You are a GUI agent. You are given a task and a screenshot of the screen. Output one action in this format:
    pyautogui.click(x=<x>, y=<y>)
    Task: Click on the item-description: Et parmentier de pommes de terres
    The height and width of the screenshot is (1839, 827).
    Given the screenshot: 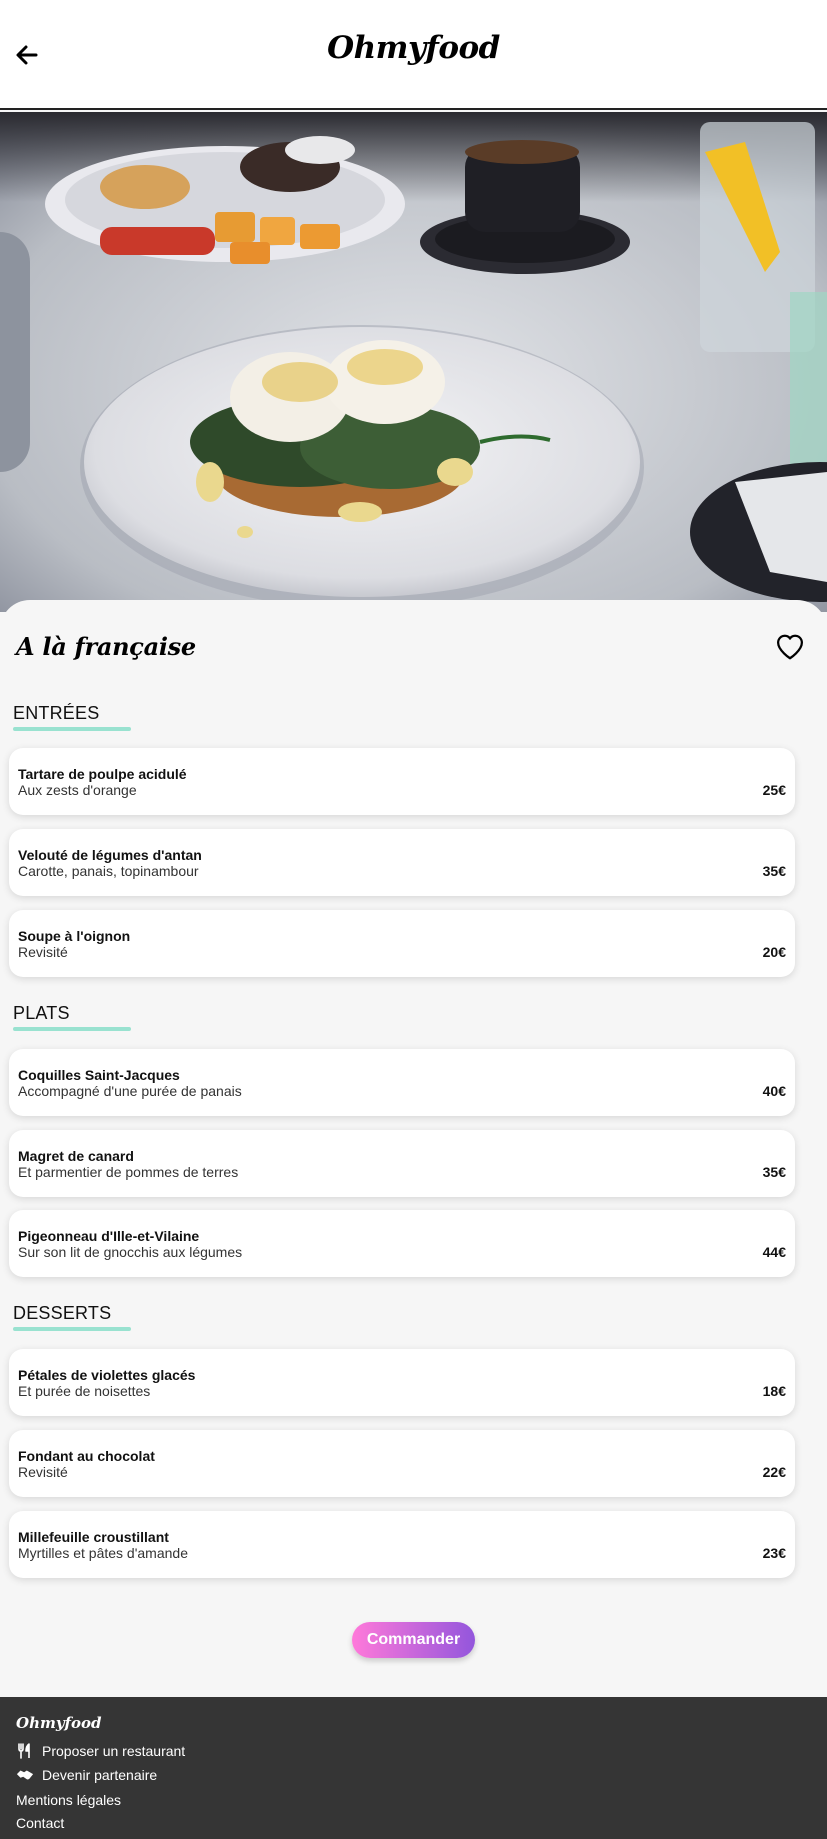 What is the action you would take?
    pyautogui.click(x=128, y=1172)
    